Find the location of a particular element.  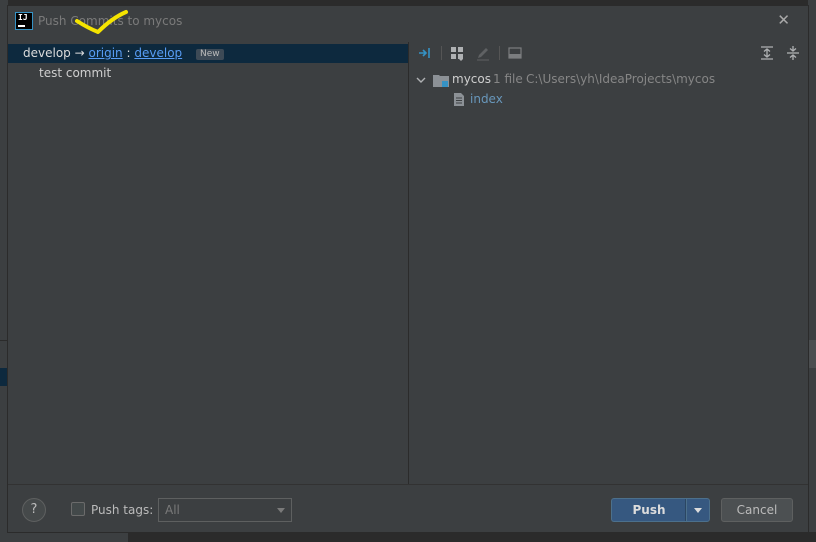

tags-select-value: All is located at coordinates (172, 510).